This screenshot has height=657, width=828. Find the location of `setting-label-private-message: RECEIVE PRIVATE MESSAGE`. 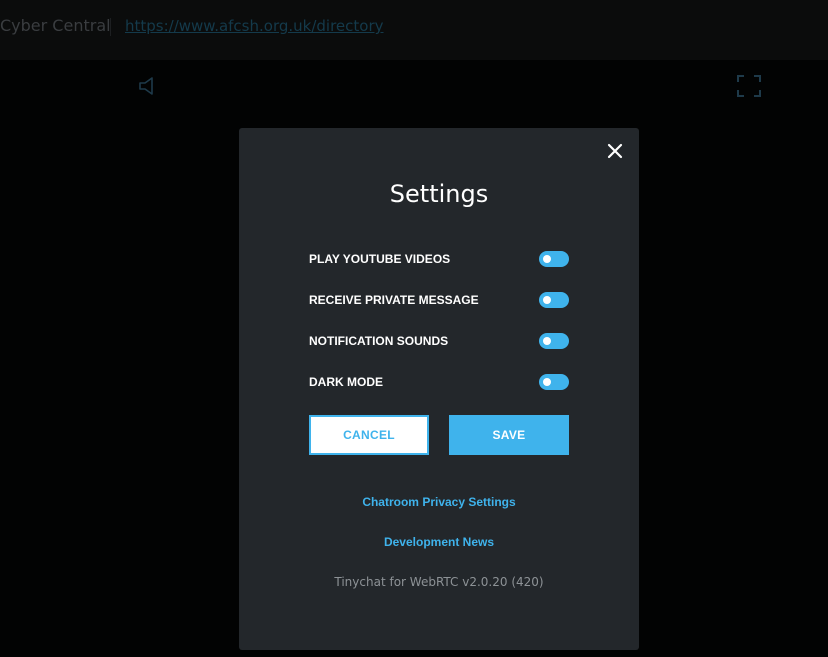

setting-label-private-message: RECEIVE PRIVATE MESSAGE is located at coordinates (394, 300).